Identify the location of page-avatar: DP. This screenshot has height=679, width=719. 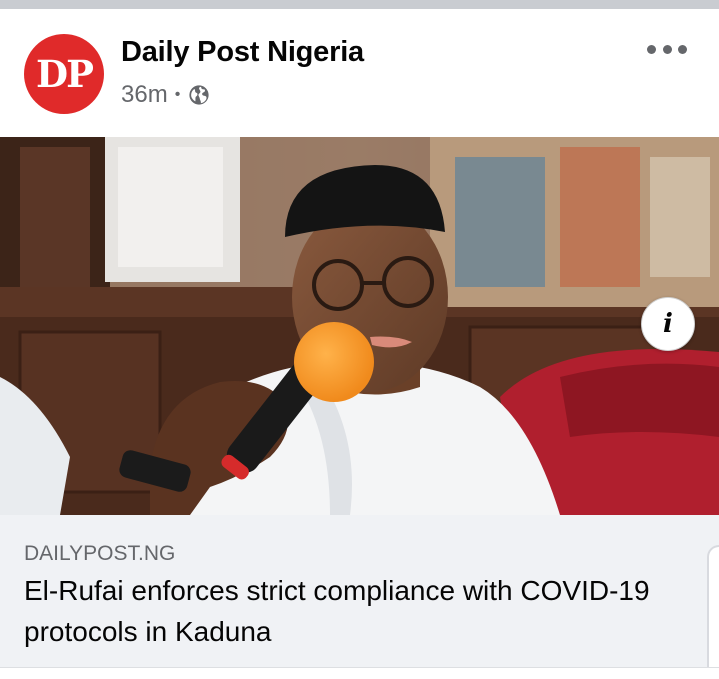
(64, 74).